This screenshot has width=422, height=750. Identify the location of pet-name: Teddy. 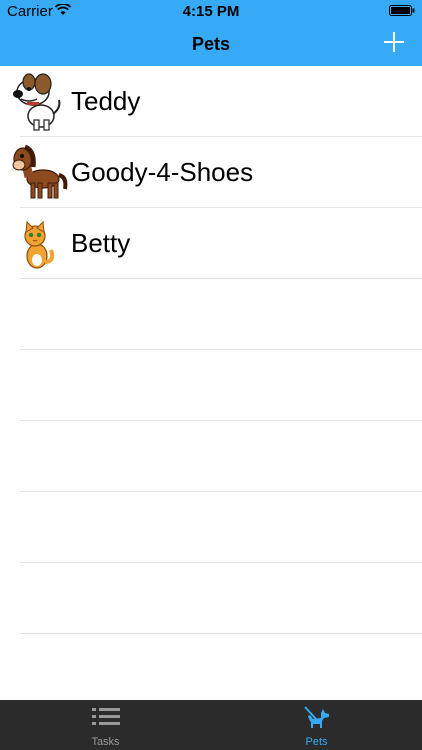
(106, 101).